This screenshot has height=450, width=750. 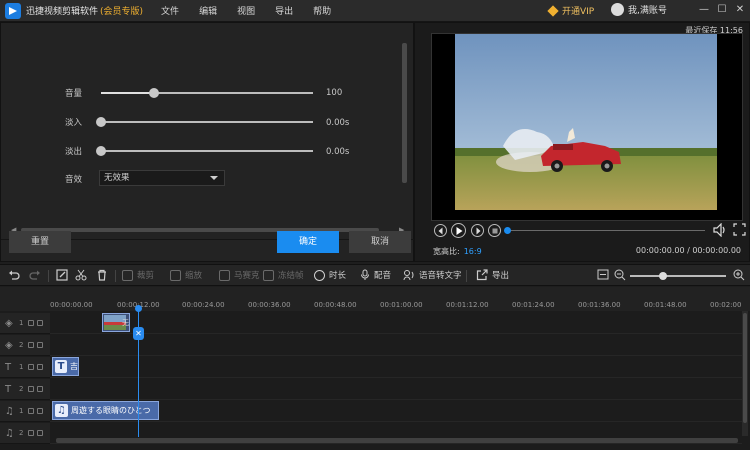 I want to click on volume-icon, so click(x=720, y=230).